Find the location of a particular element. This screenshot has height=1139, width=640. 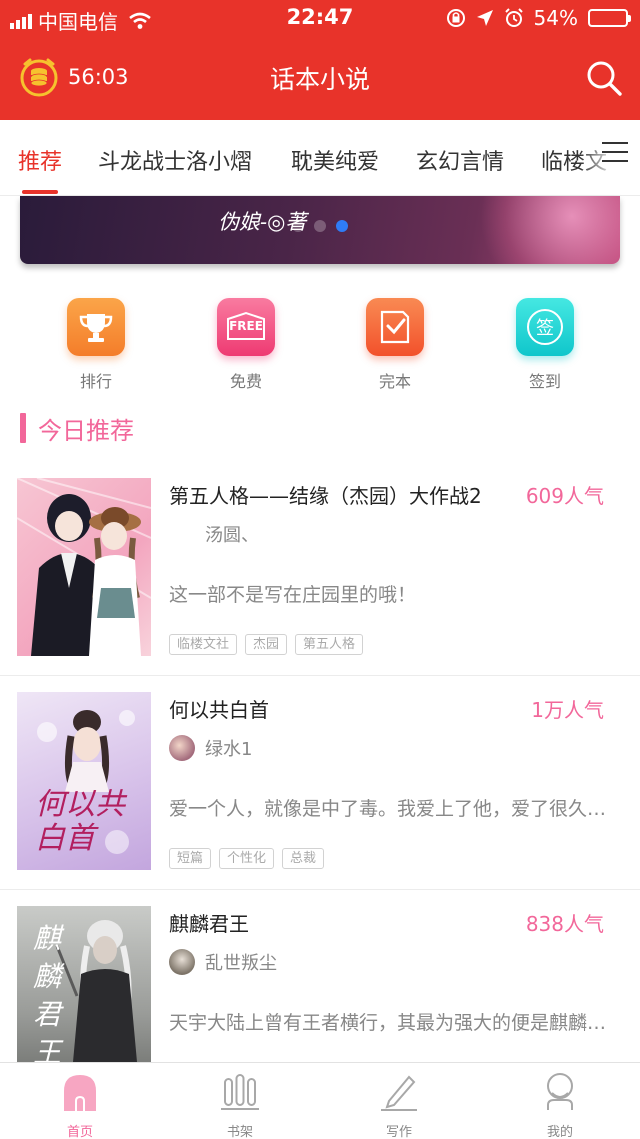

book-title: 何以共白首 is located at coordinates (219, 710).